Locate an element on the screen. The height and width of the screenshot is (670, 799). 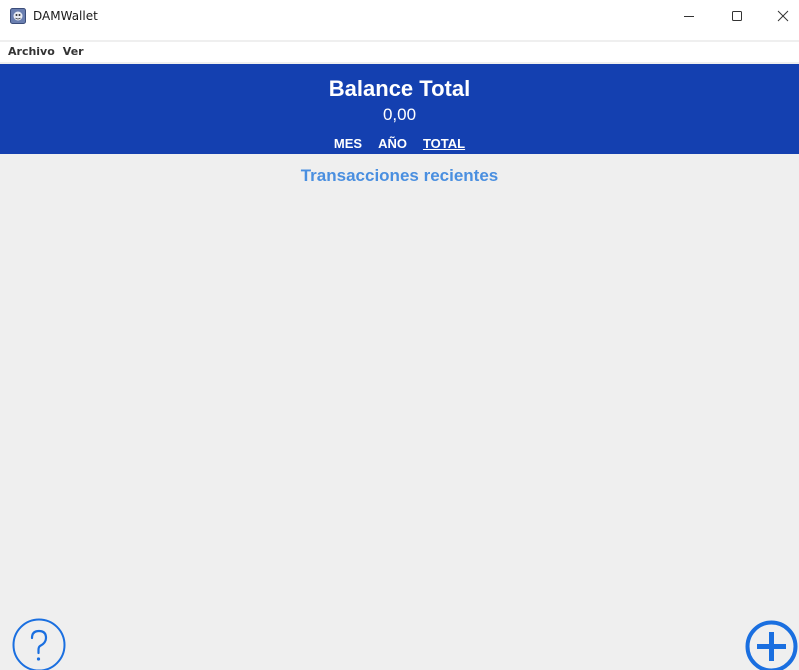
add-transaction-button is located at coordinates (771, 644).